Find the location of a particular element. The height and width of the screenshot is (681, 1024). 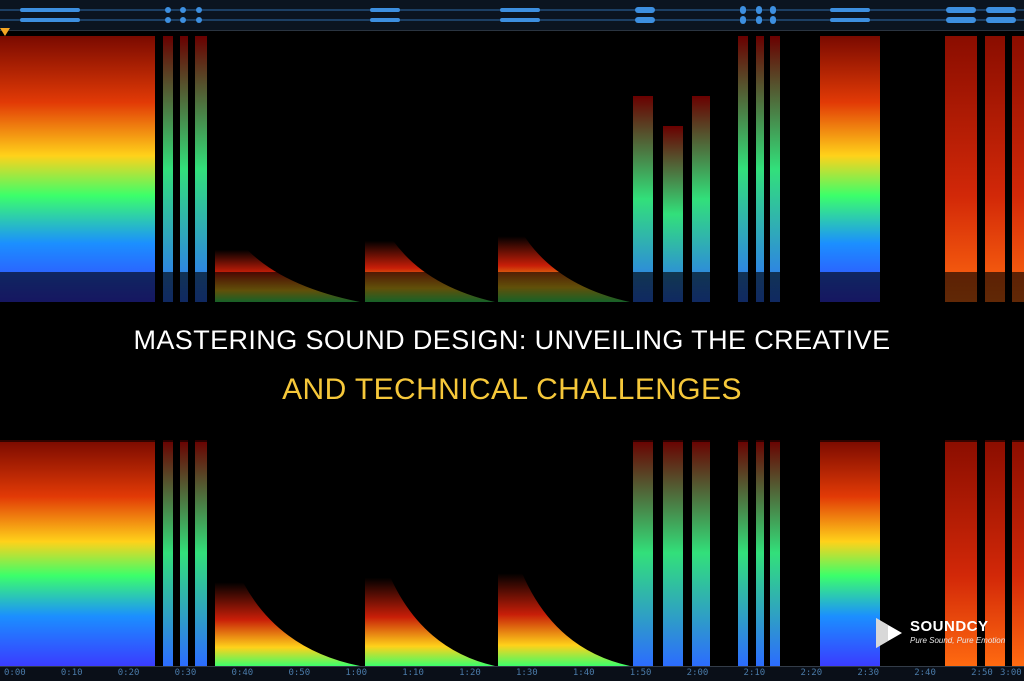

title-line-2: And Technical Challenges is located at coordinates (512, 389).